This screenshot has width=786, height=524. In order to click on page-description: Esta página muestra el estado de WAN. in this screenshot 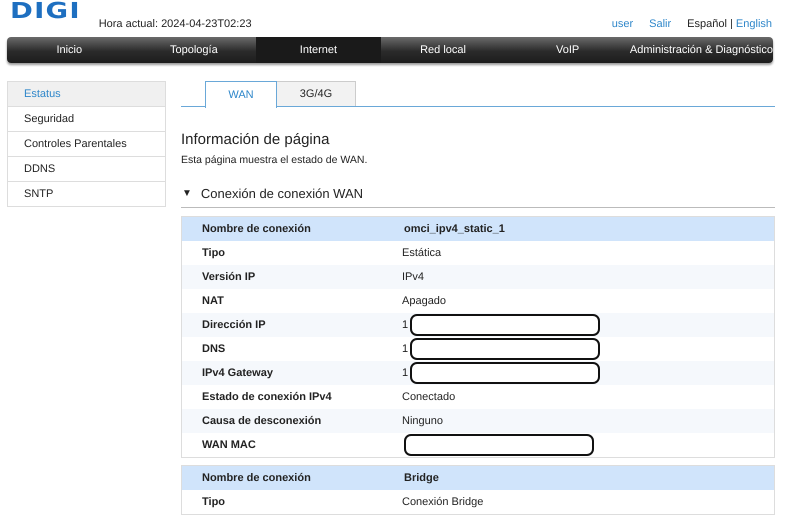, I will do `click(274, 160)`.